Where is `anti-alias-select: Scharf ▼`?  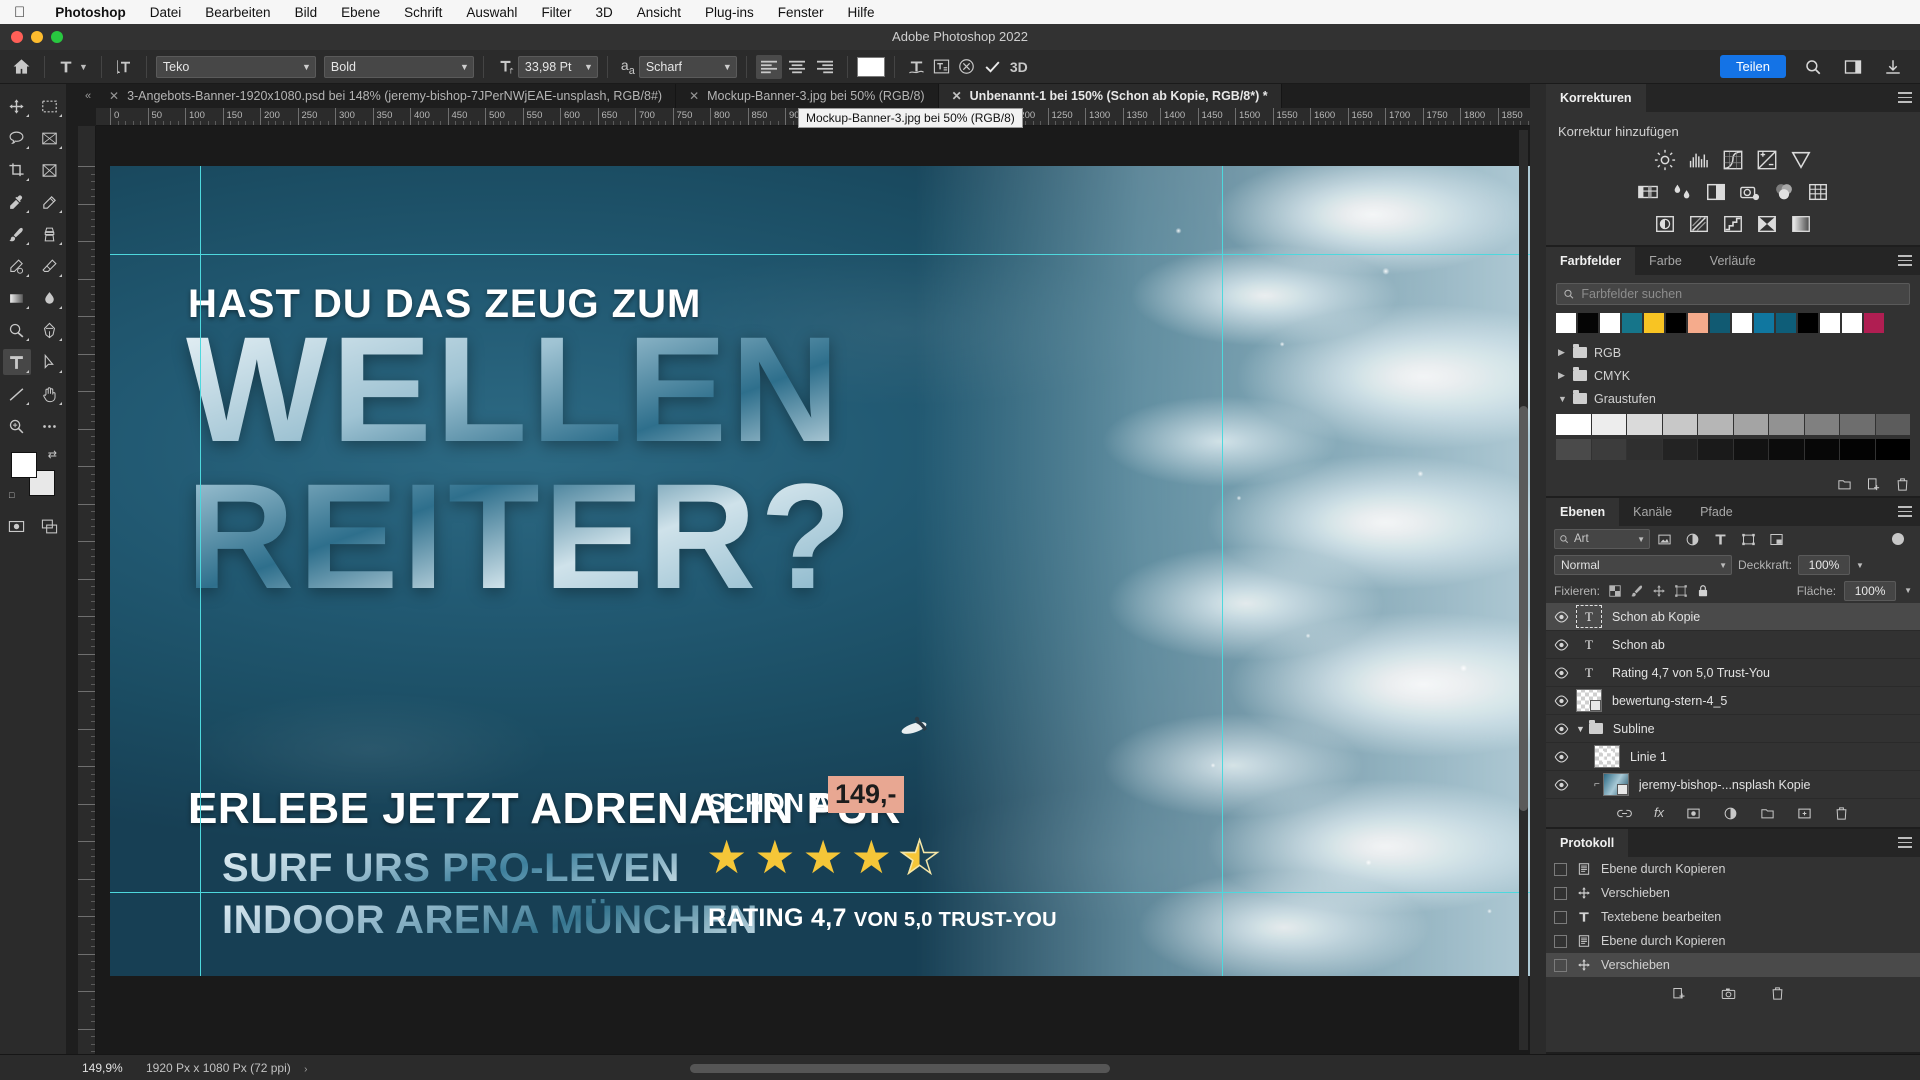
anti-alias-select: Scharf ▼ is located at coordinates (687, 66).